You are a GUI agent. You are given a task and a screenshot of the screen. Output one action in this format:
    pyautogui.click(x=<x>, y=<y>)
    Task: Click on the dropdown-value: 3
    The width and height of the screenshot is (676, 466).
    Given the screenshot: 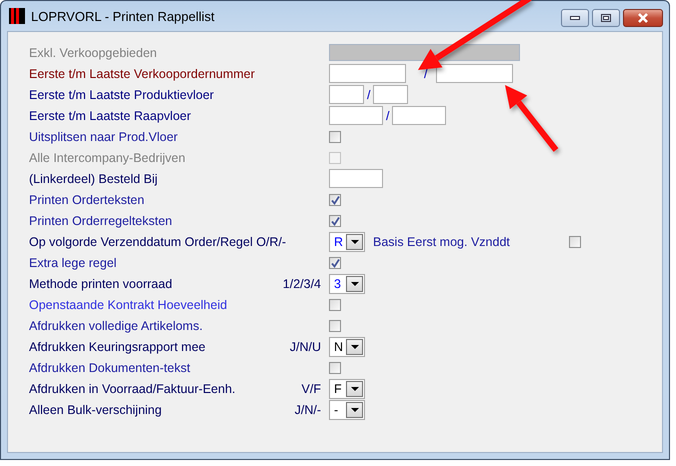 What is the action you would take?
    pyautogui.click(x=337, y=283)
    